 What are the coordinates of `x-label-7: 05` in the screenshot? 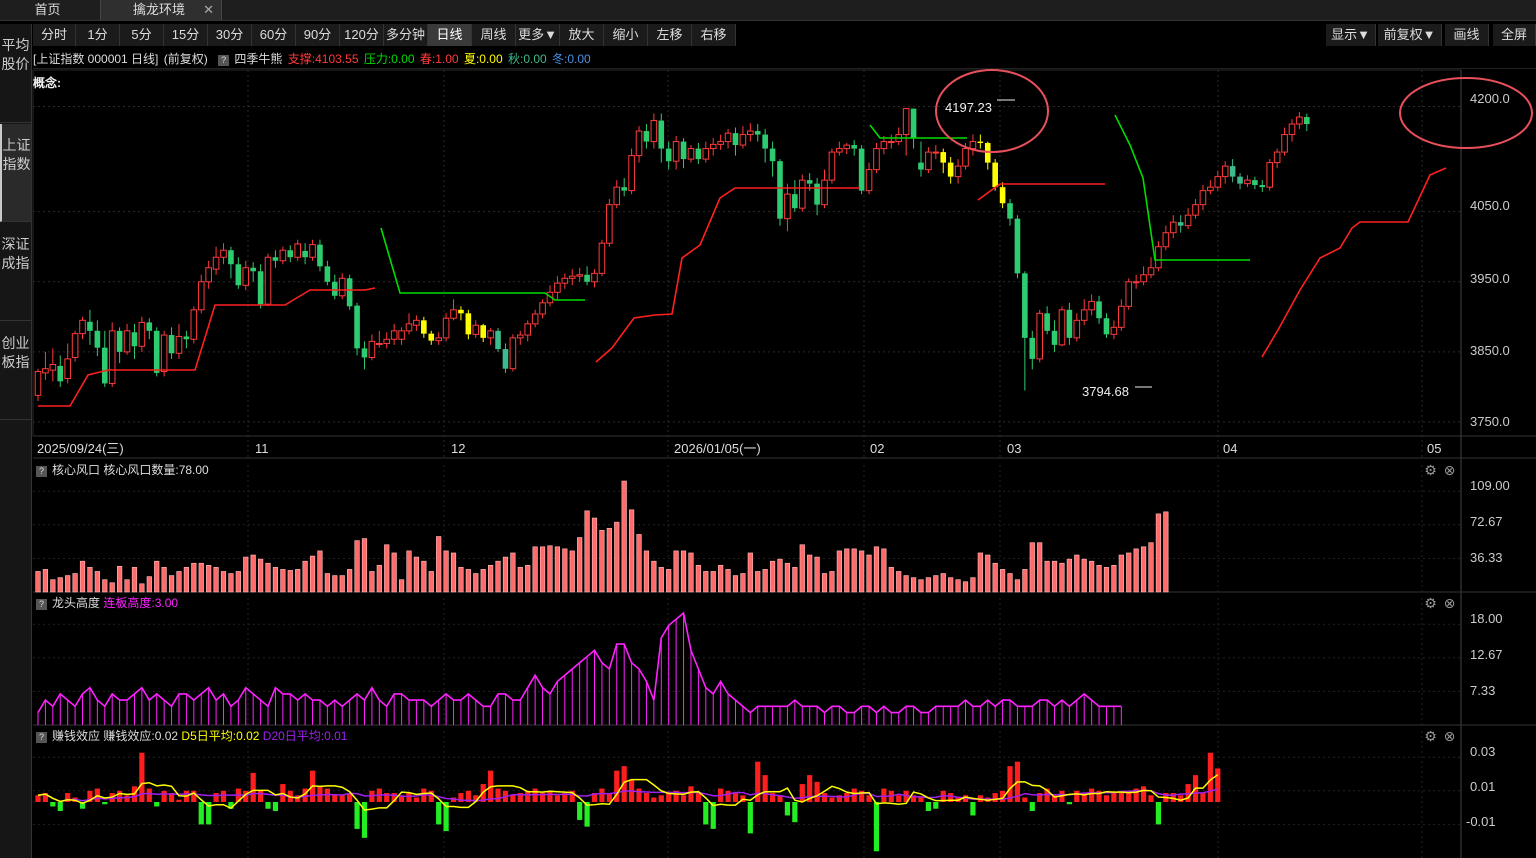 It's located at (1434, 448).